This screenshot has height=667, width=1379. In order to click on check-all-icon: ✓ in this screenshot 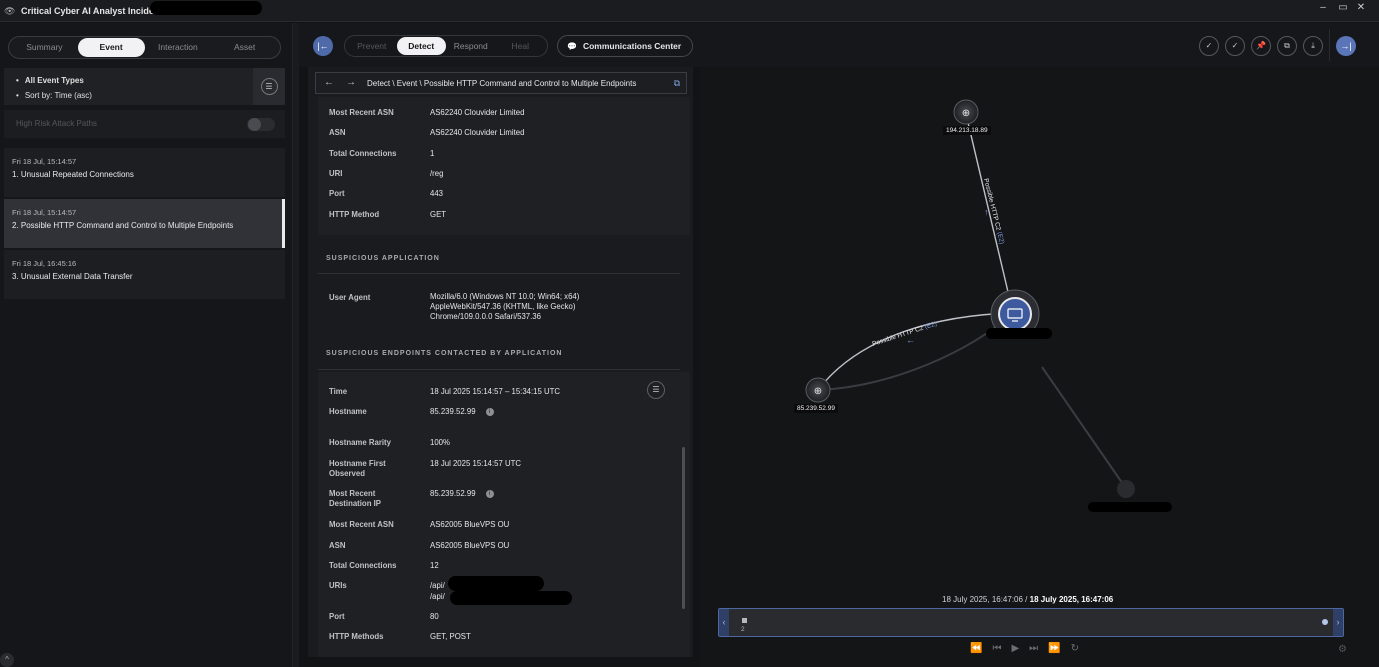, I will do `click(1235, 46)`.